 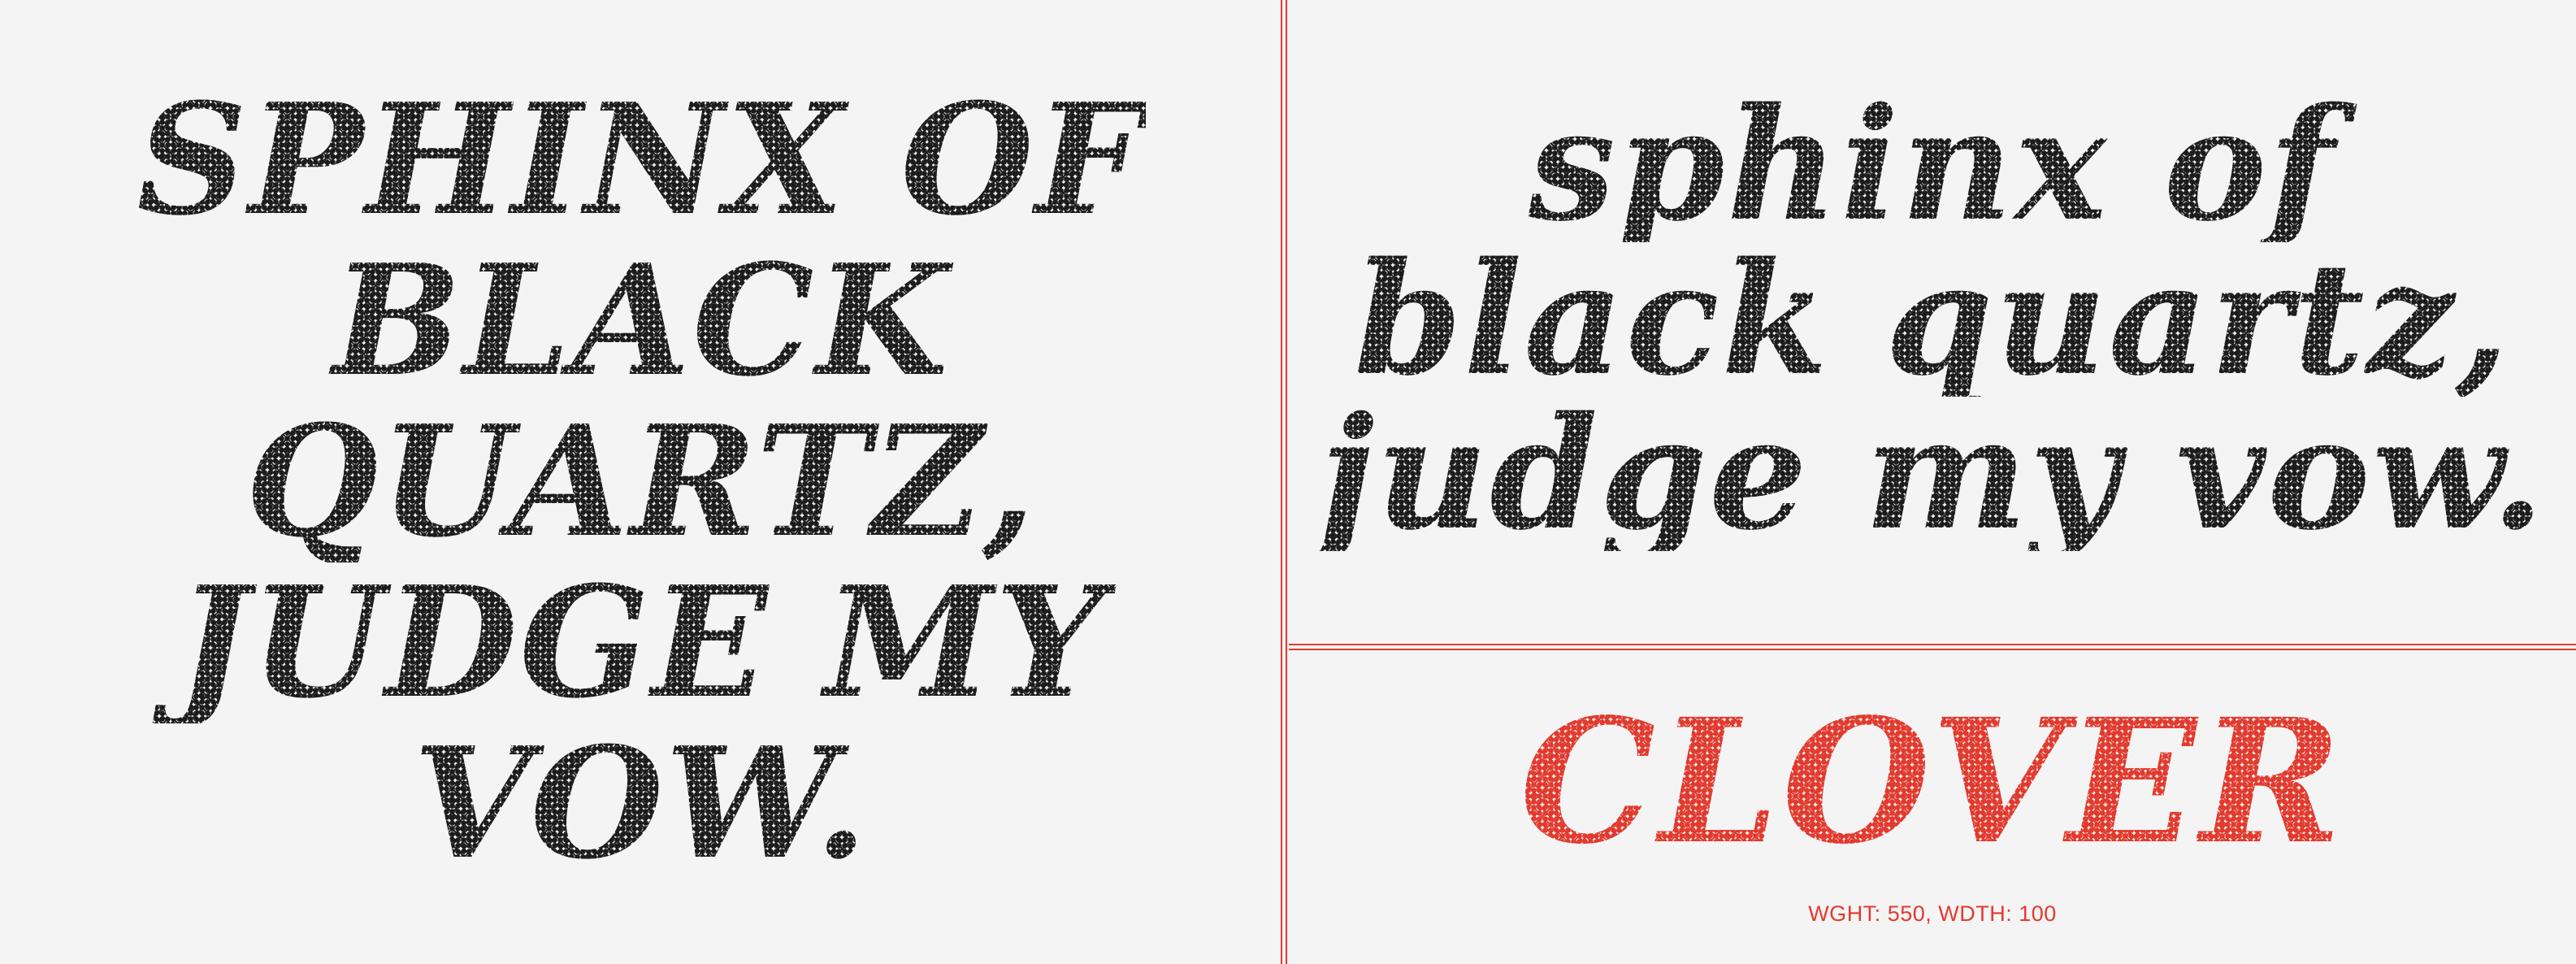 What do you see at coordinates (1932, 914) in the screenshot?
I see `font-axes-caption: WGHT: 550, WDTH: 100` at bounding box center [1932, 914].